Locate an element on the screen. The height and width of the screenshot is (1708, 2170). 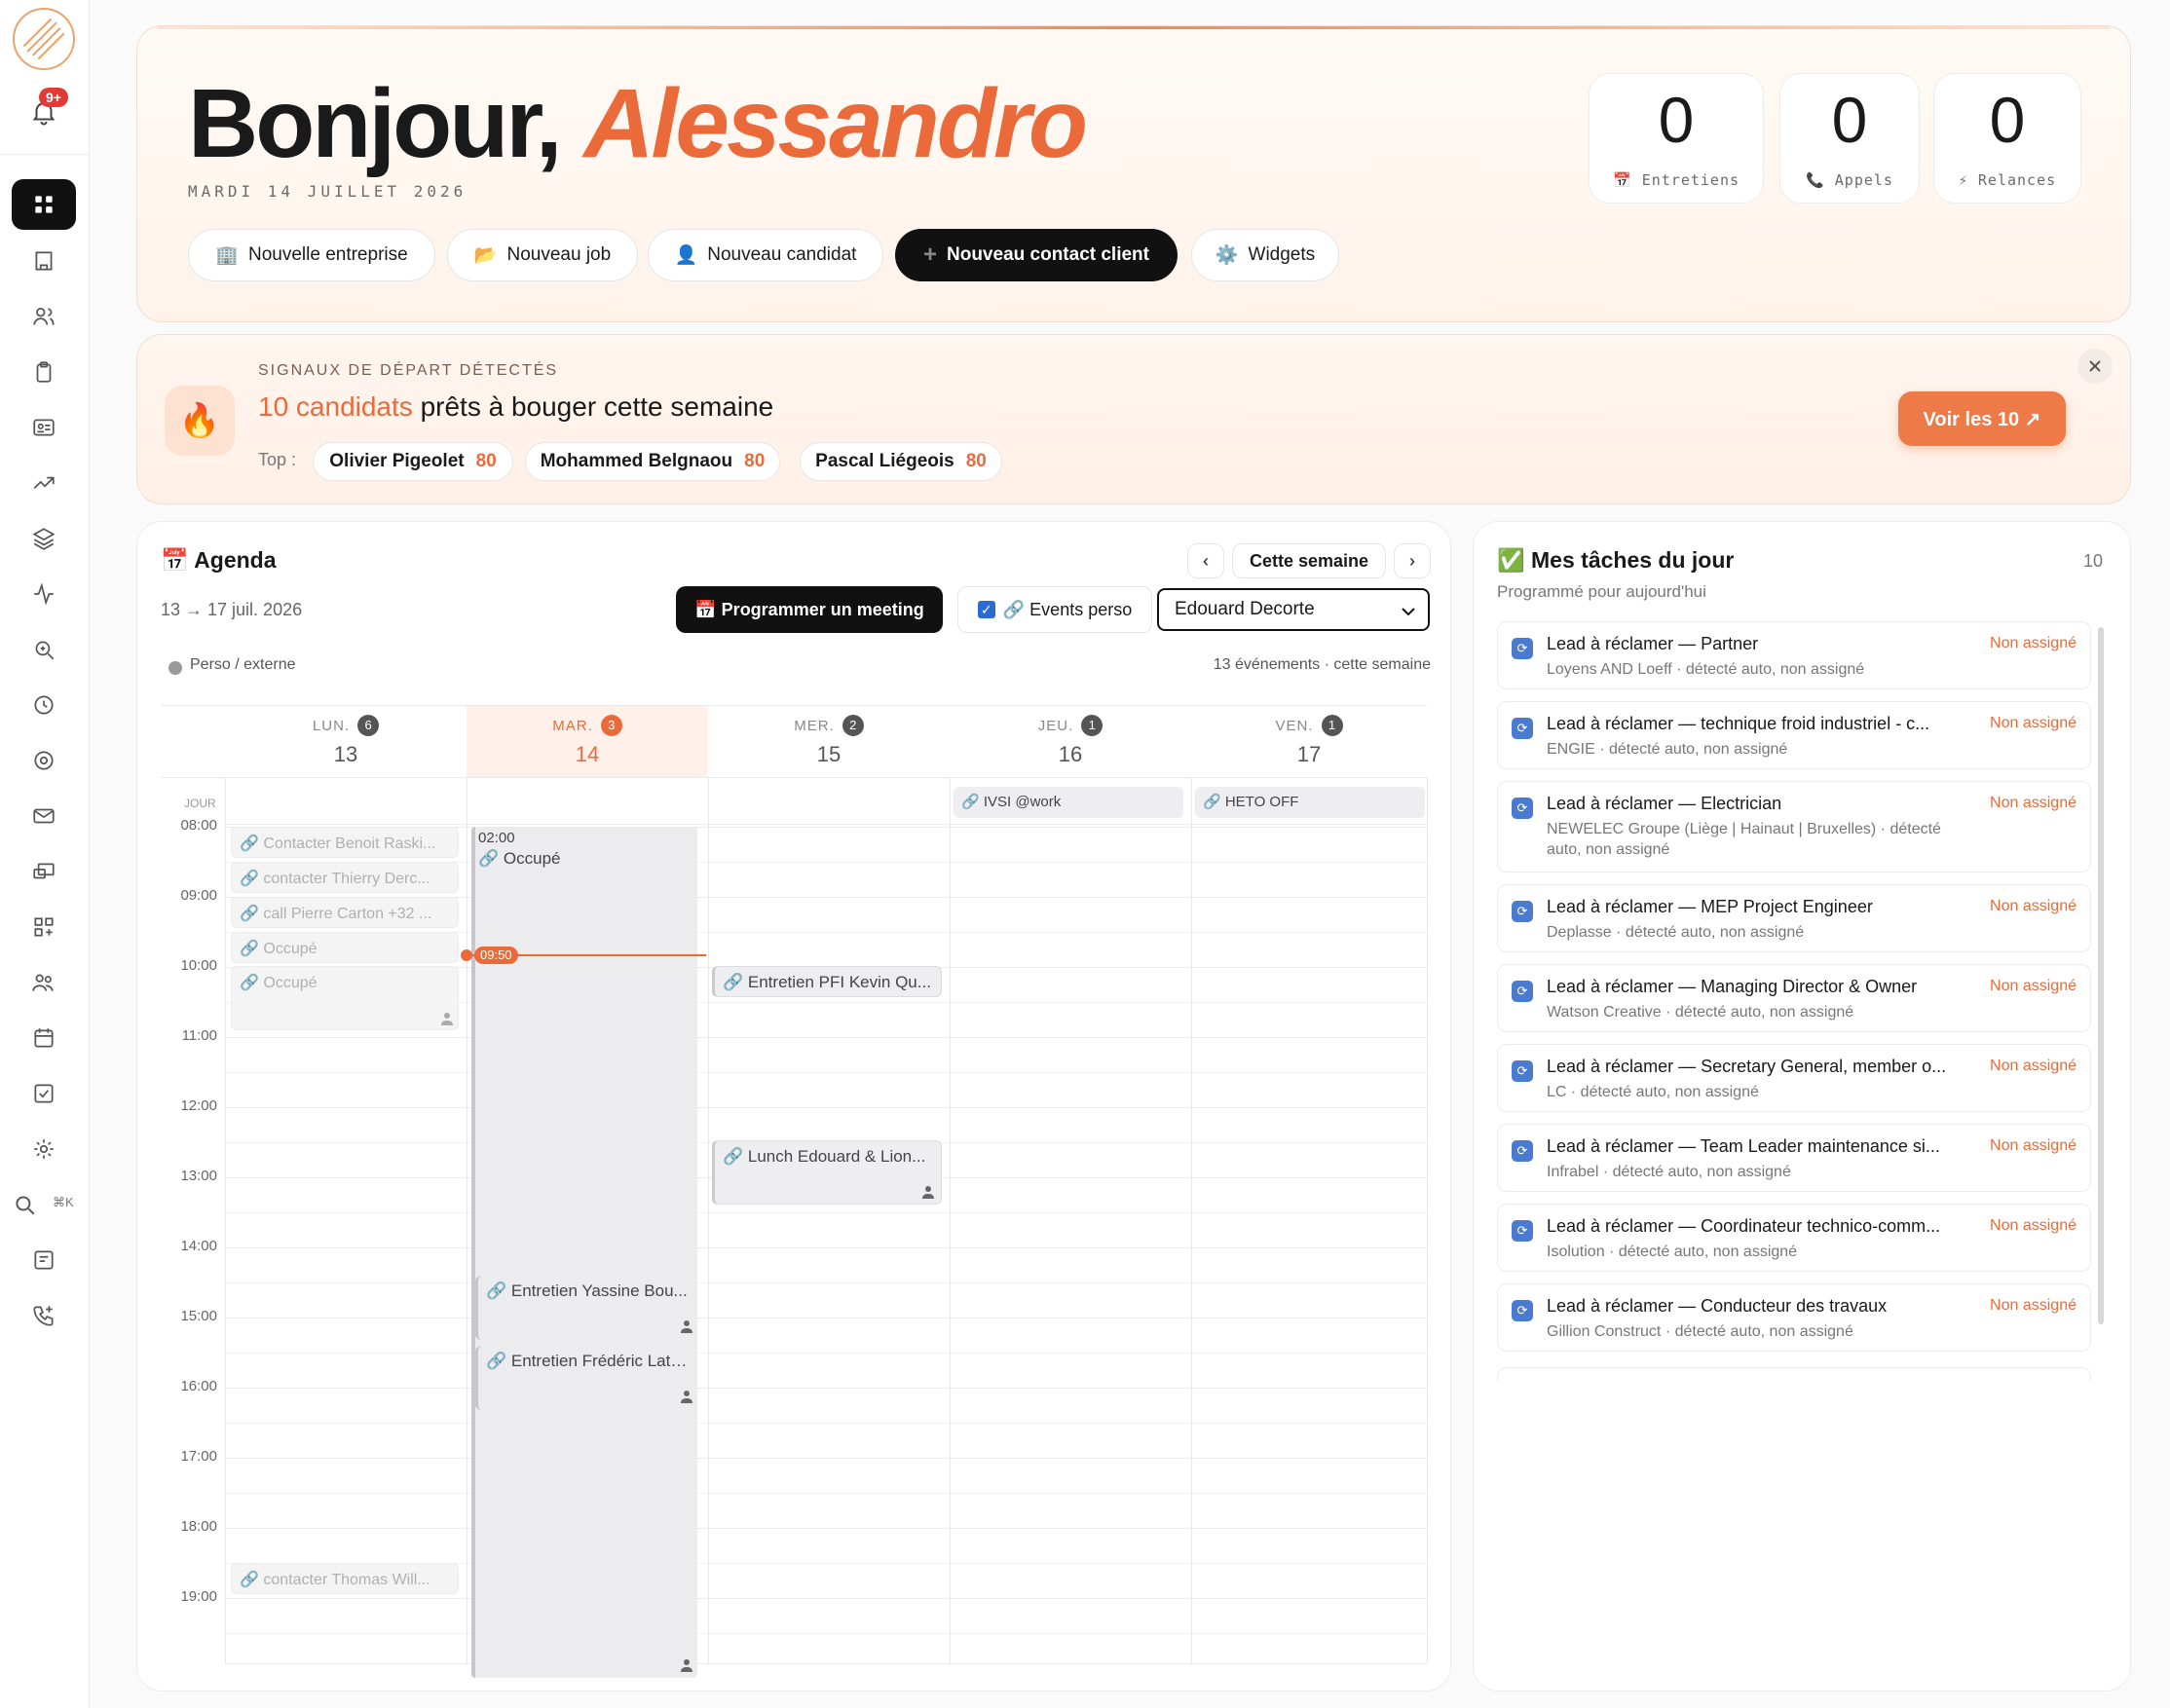
sidebar-item-dashboard is located at coordinates (44, 204).